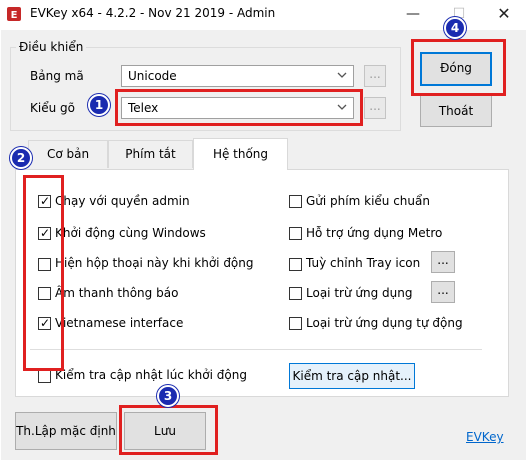 This screenshot has height=461, width=527. I want to click on annotation-box-close-app, so click(458, 67).